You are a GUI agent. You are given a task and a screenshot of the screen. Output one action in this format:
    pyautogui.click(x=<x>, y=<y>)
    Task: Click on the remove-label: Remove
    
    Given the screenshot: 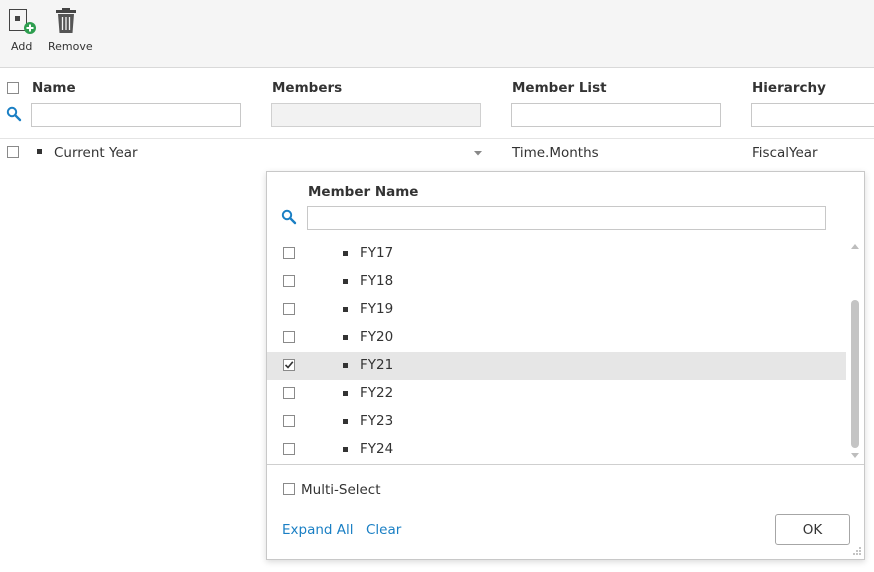 What is the action you would take?
    pyautogui.click(x=70, y=46)
    